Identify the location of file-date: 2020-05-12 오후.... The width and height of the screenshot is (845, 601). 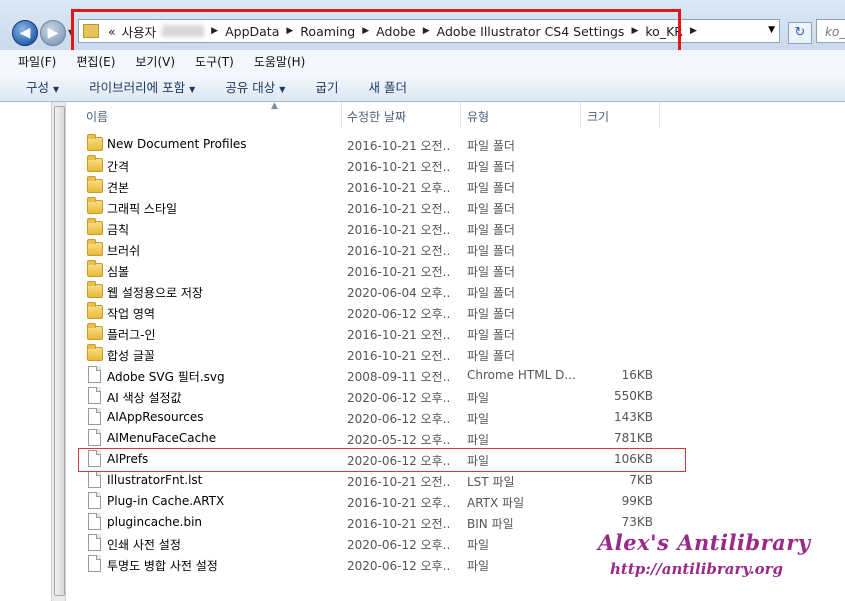
(399, 440).